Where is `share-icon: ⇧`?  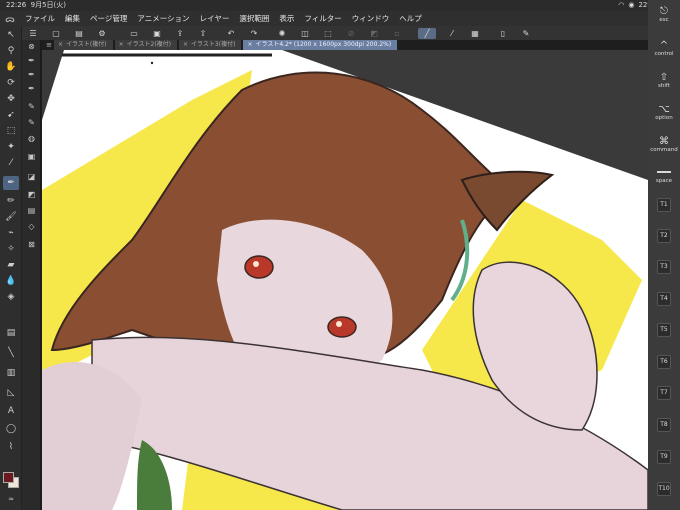
share-icon: ⇧ is located at coordinates (203, 33).